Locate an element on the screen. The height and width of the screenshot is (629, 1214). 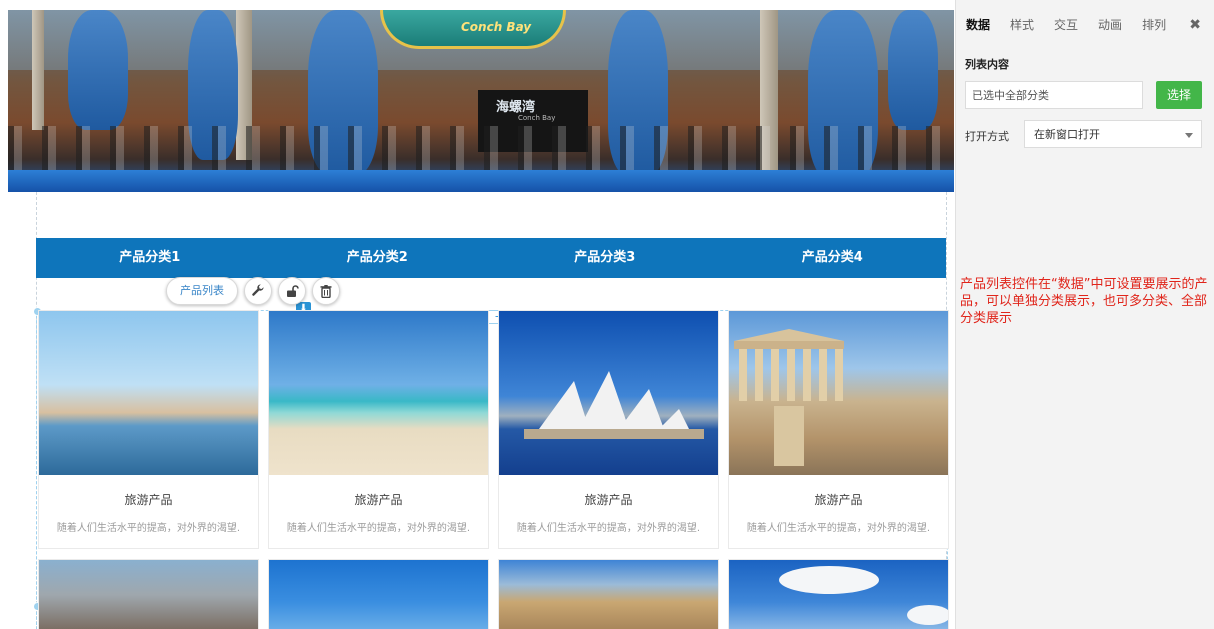
unlock-icon is located at coordinates (292, 291).